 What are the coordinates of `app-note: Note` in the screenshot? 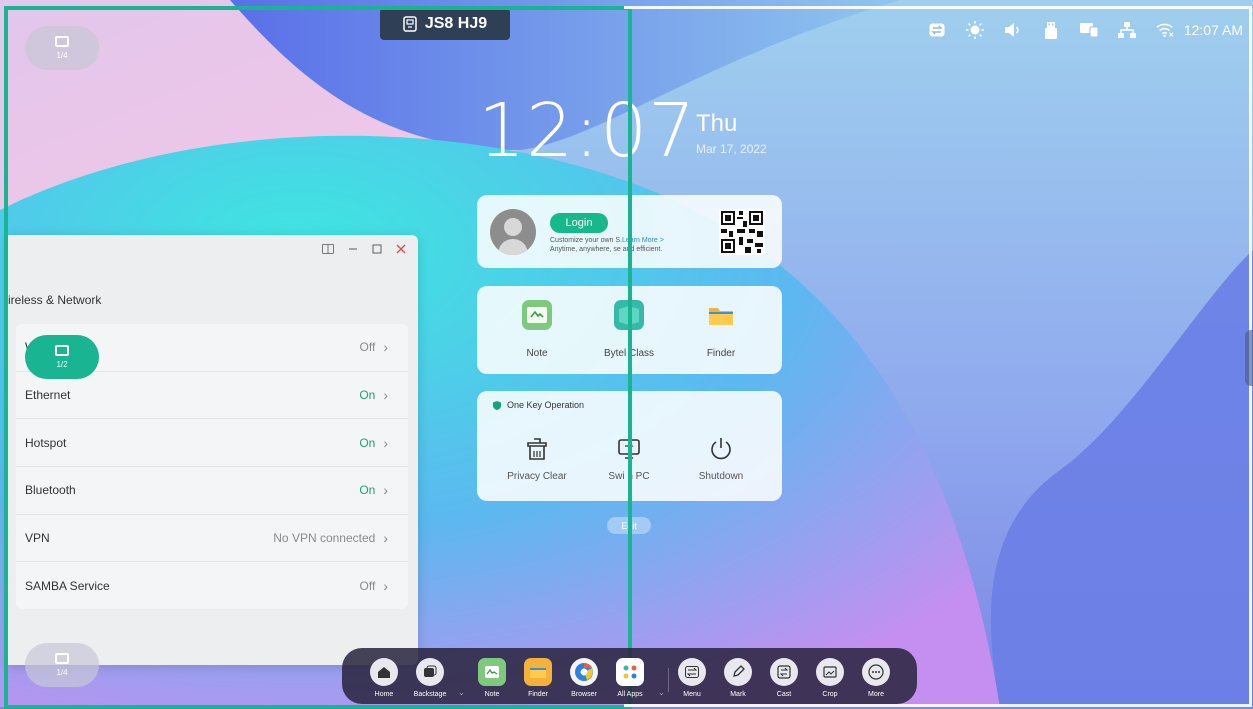 It's located at (537, 329).